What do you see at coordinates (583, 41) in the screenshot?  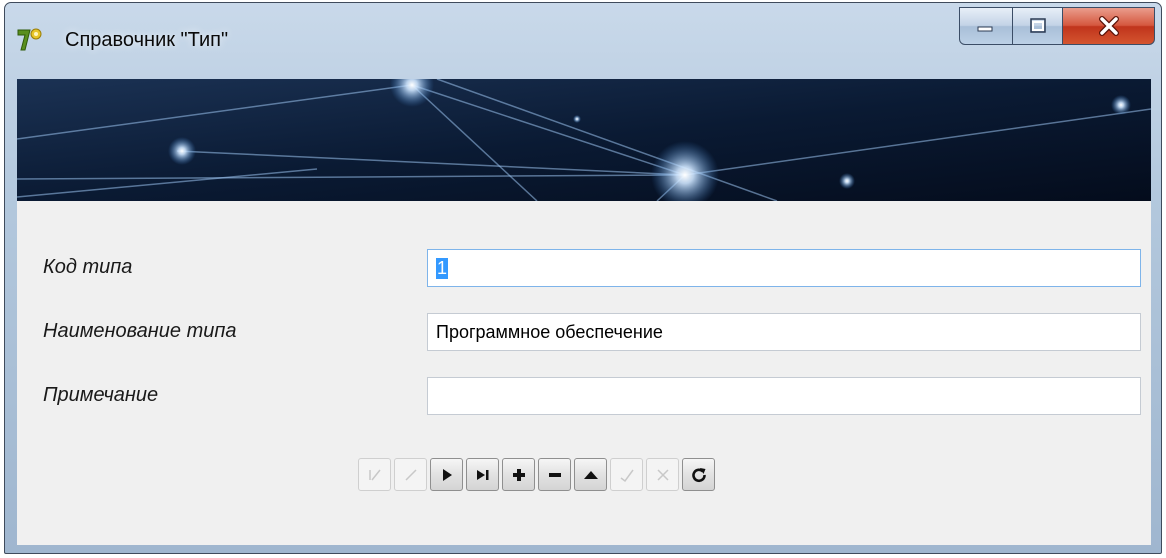 I see `title-bar: Справочник "Тип"` at bounding box center [583, 41].